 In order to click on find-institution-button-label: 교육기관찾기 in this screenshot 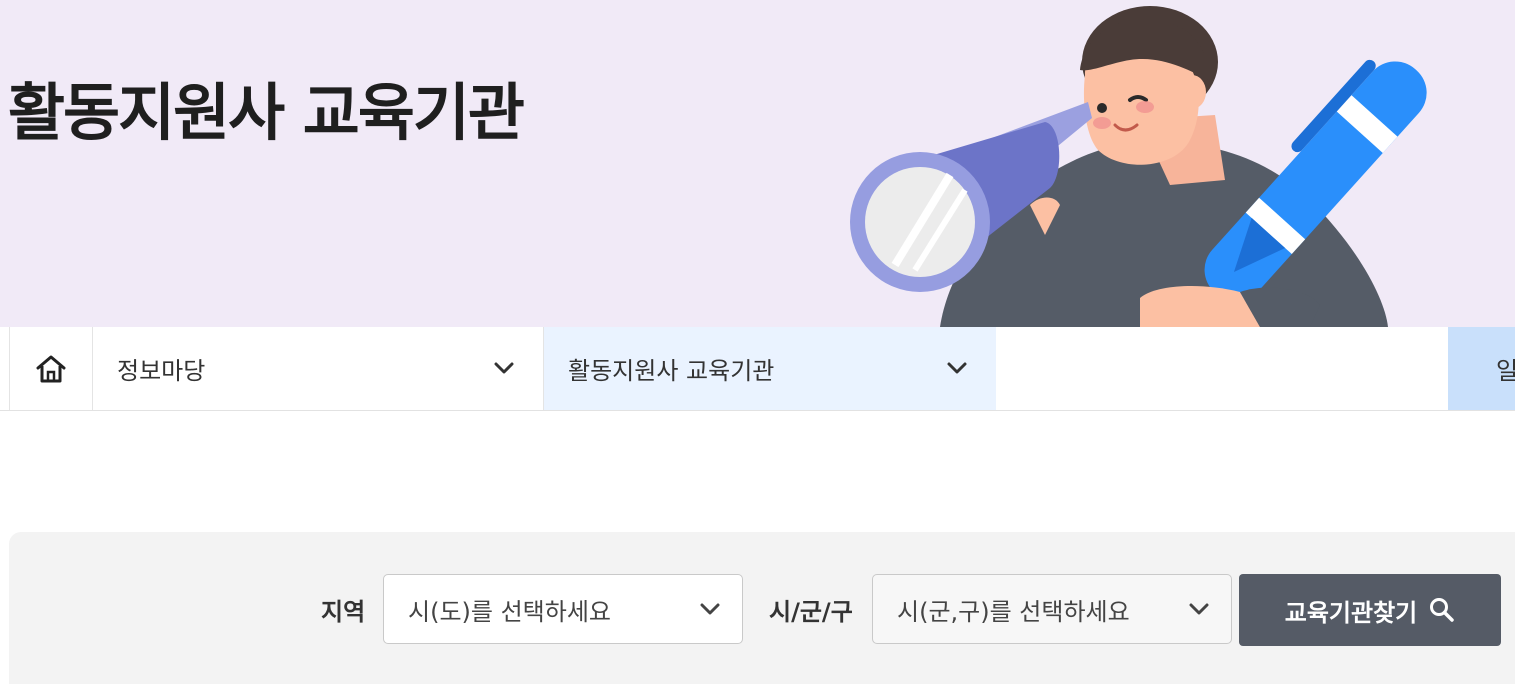, I will do `click(1351, 612)`.